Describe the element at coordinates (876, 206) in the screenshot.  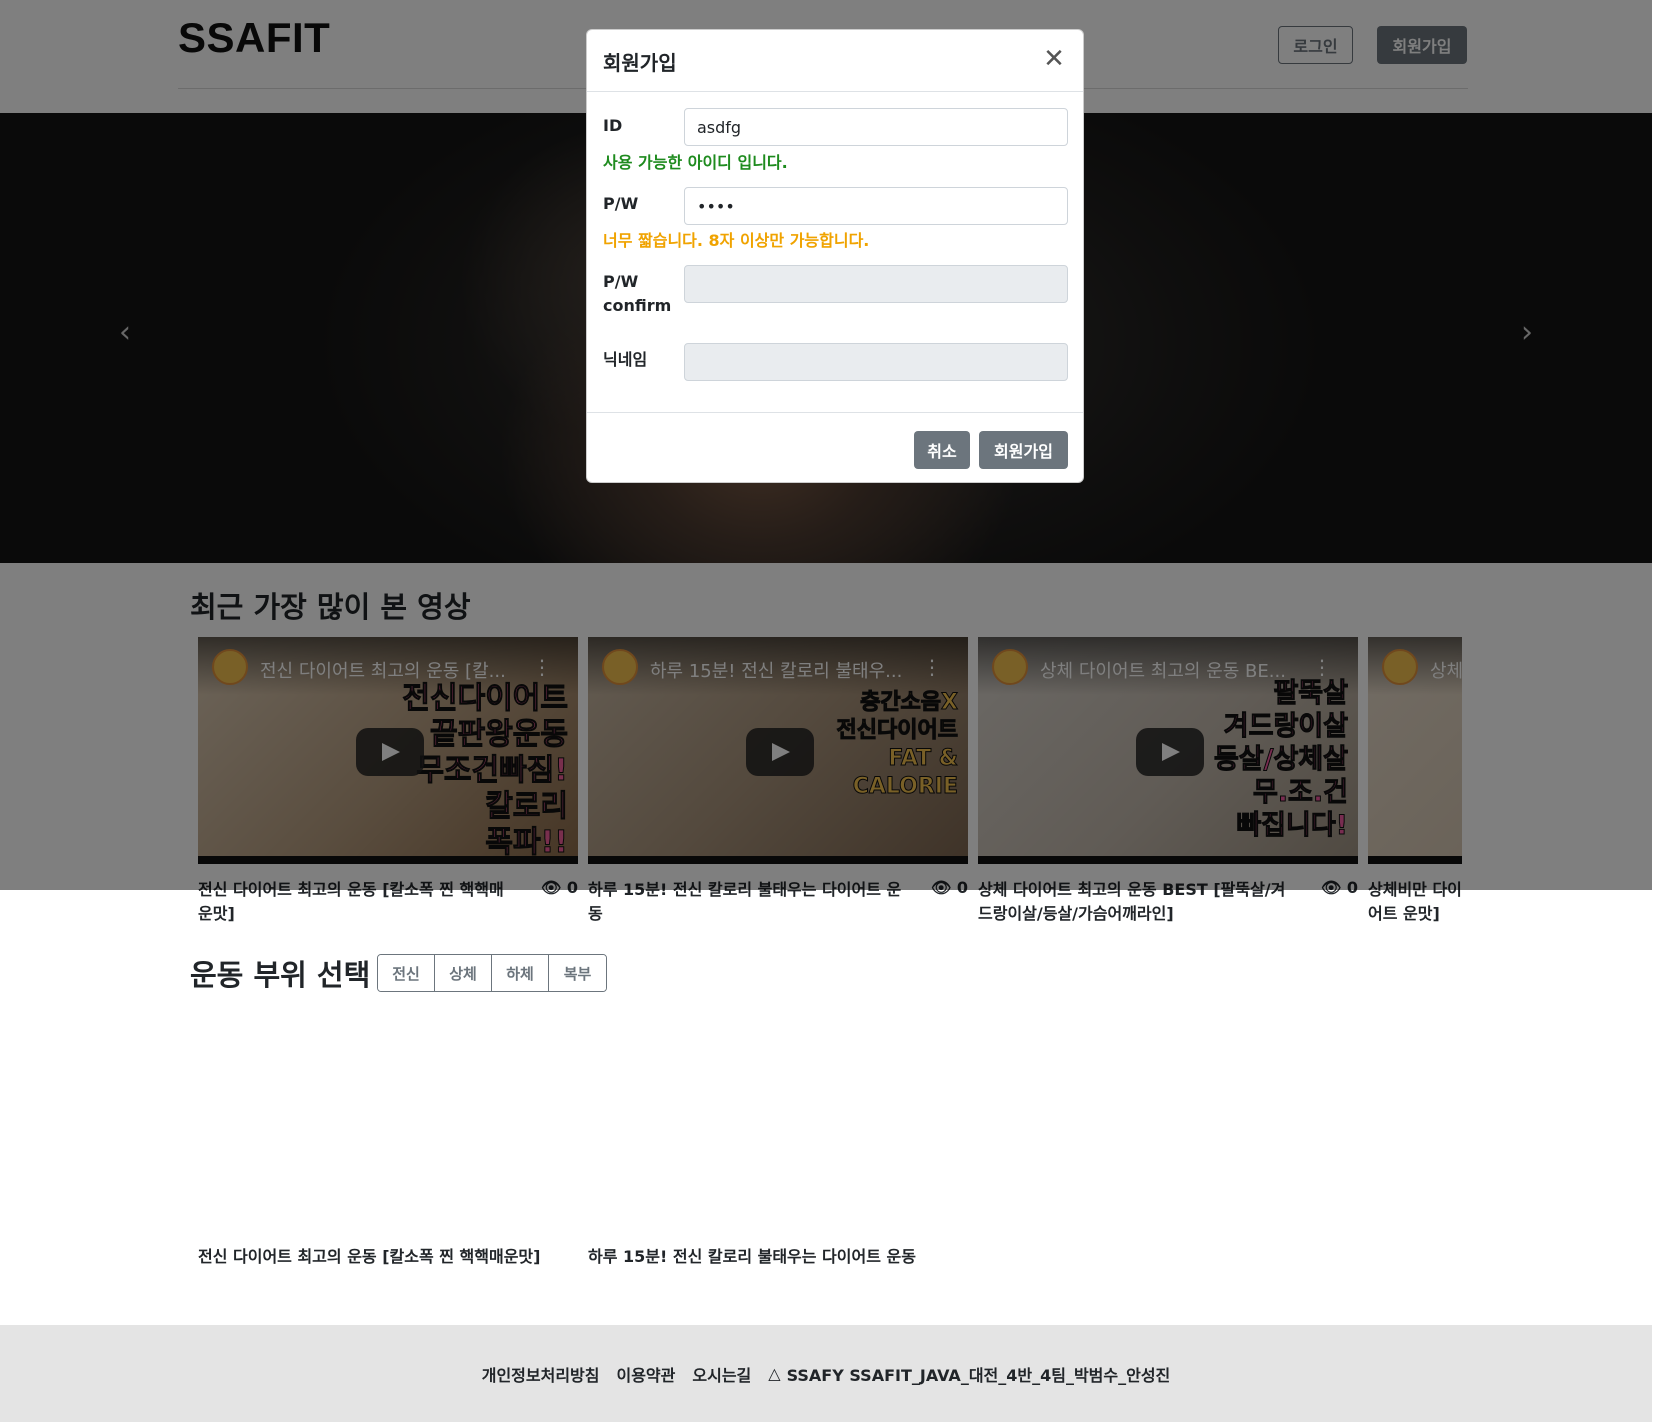
I see `password-field` at that location.